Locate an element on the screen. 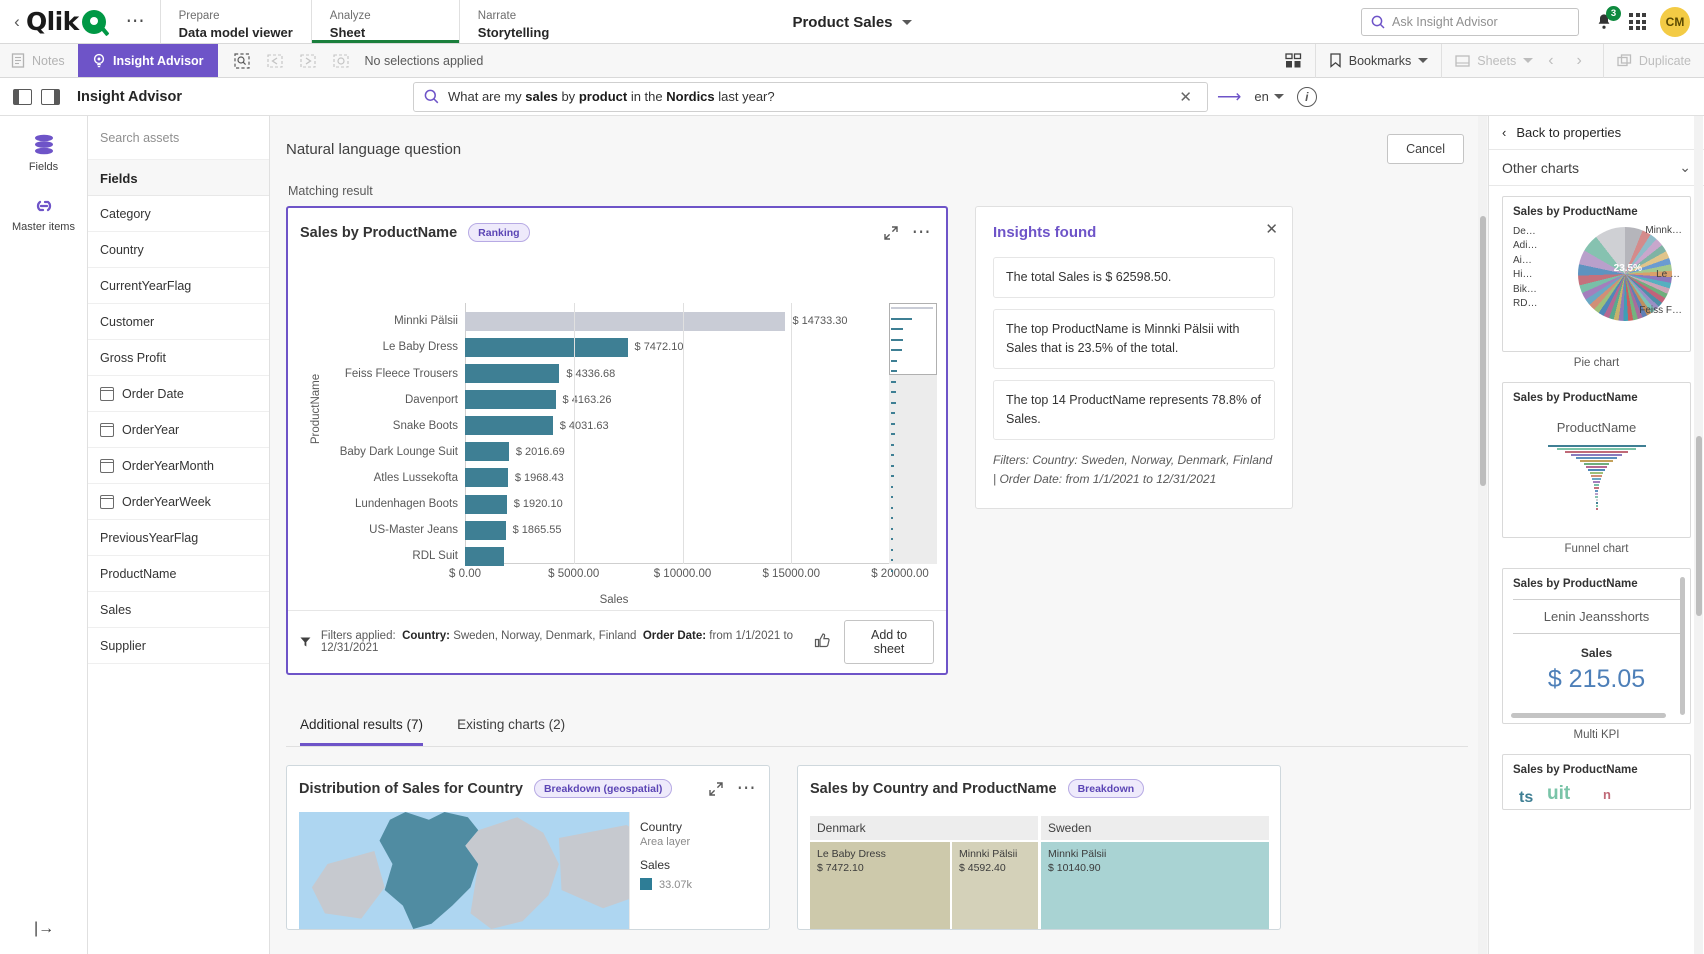 This screenshot has height=954, width=1704. language-selector: en is located at coordinates (1262, 96).